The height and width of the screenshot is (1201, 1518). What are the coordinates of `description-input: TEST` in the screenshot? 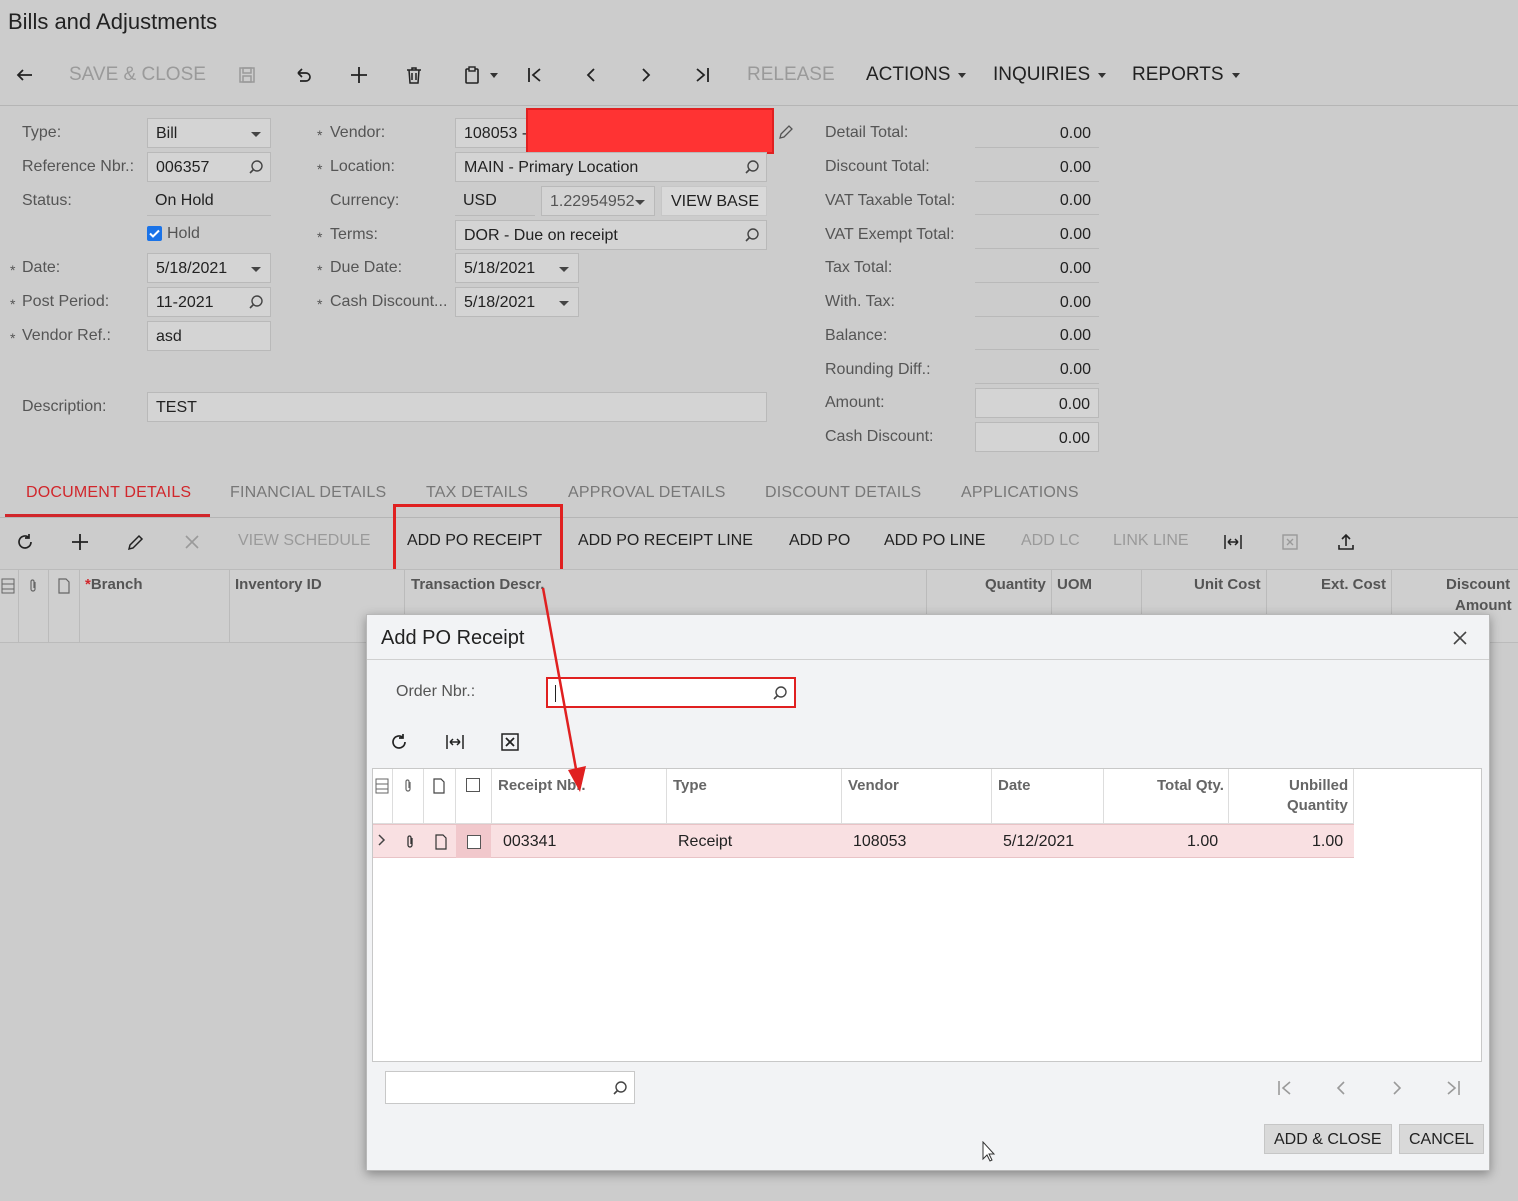 It's located at (457, 407).